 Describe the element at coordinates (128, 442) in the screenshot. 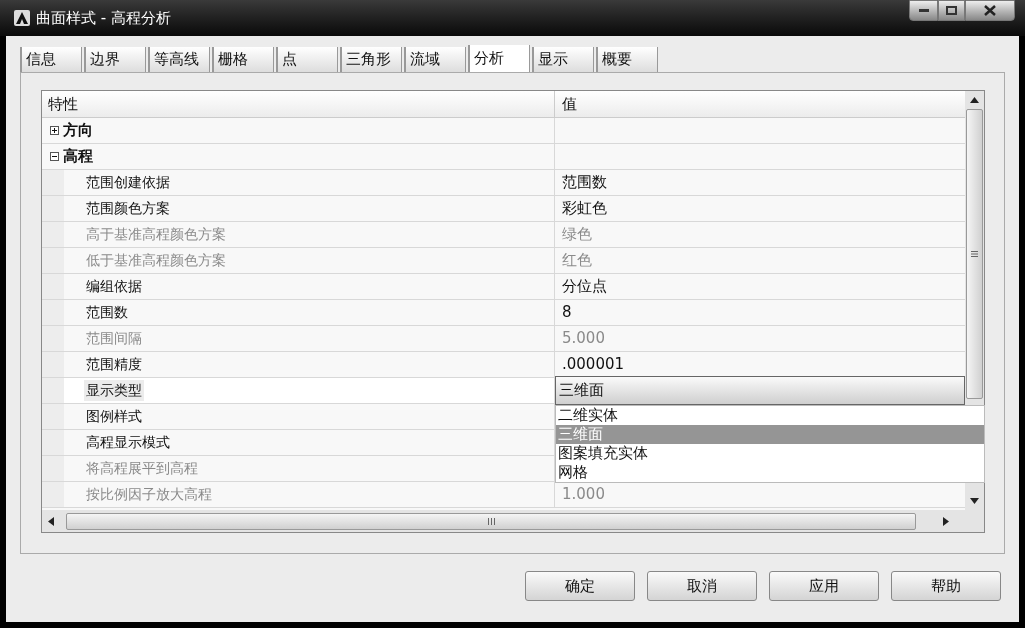

I see `property-name: 高程显示模式` at that location.